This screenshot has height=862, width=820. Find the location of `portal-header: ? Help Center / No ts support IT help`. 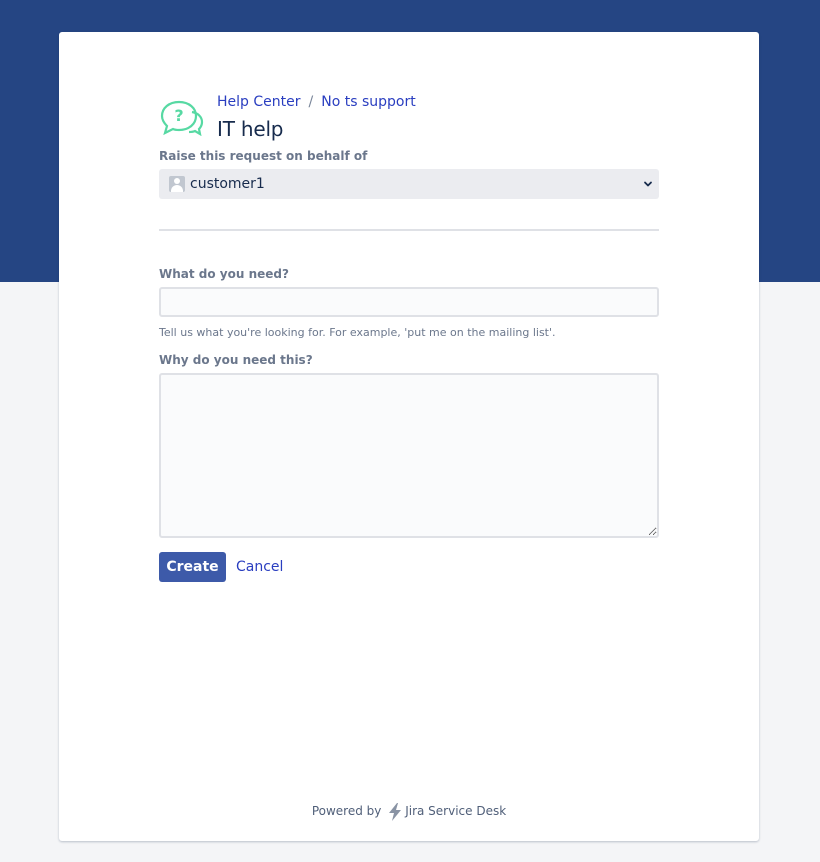

portal-header: ? Help Center / No ts support IT help is located at coordinates (409, 119).